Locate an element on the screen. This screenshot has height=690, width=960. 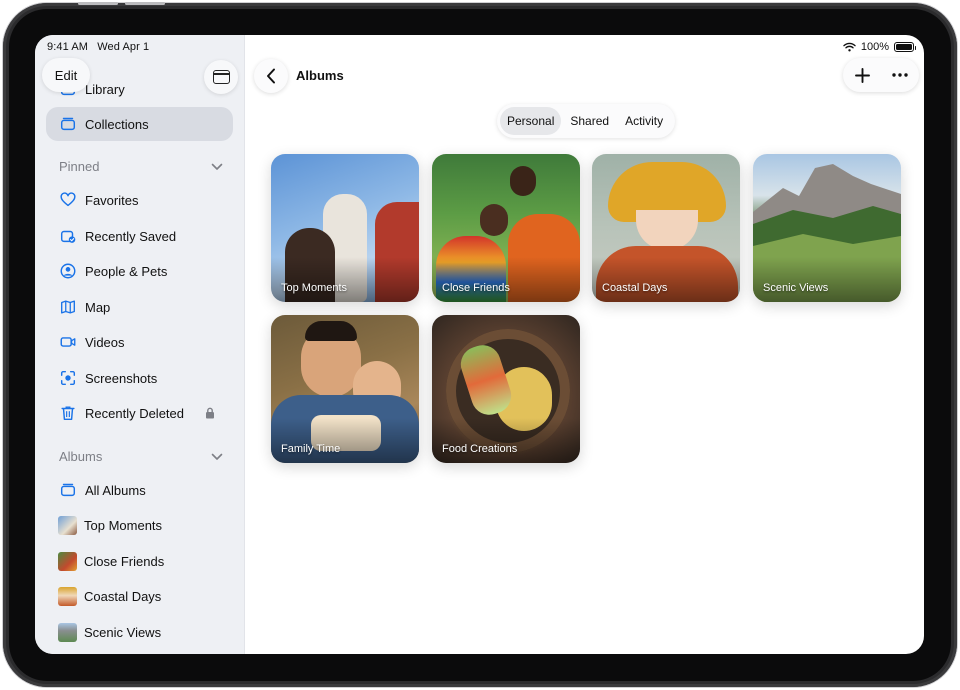
recently-saved-icon is located at coordinates (68, 236).